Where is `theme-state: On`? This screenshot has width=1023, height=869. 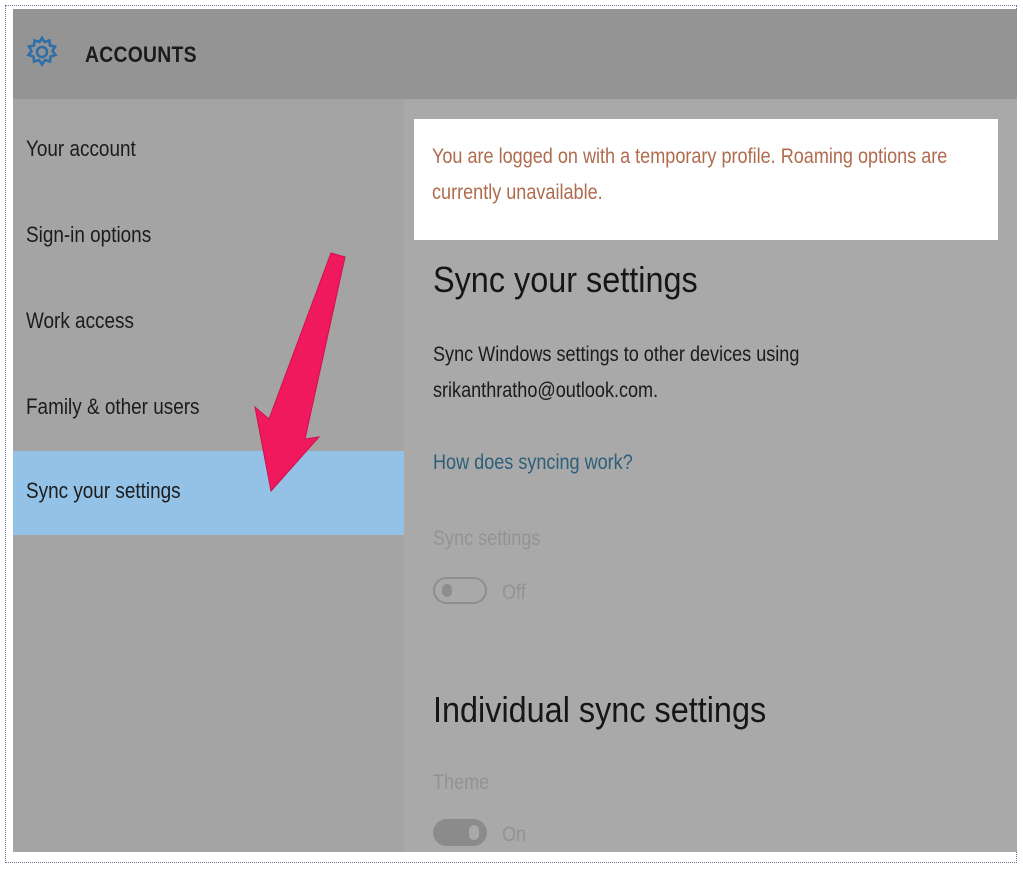
theme-state: On is located at coordinates (514, 834).